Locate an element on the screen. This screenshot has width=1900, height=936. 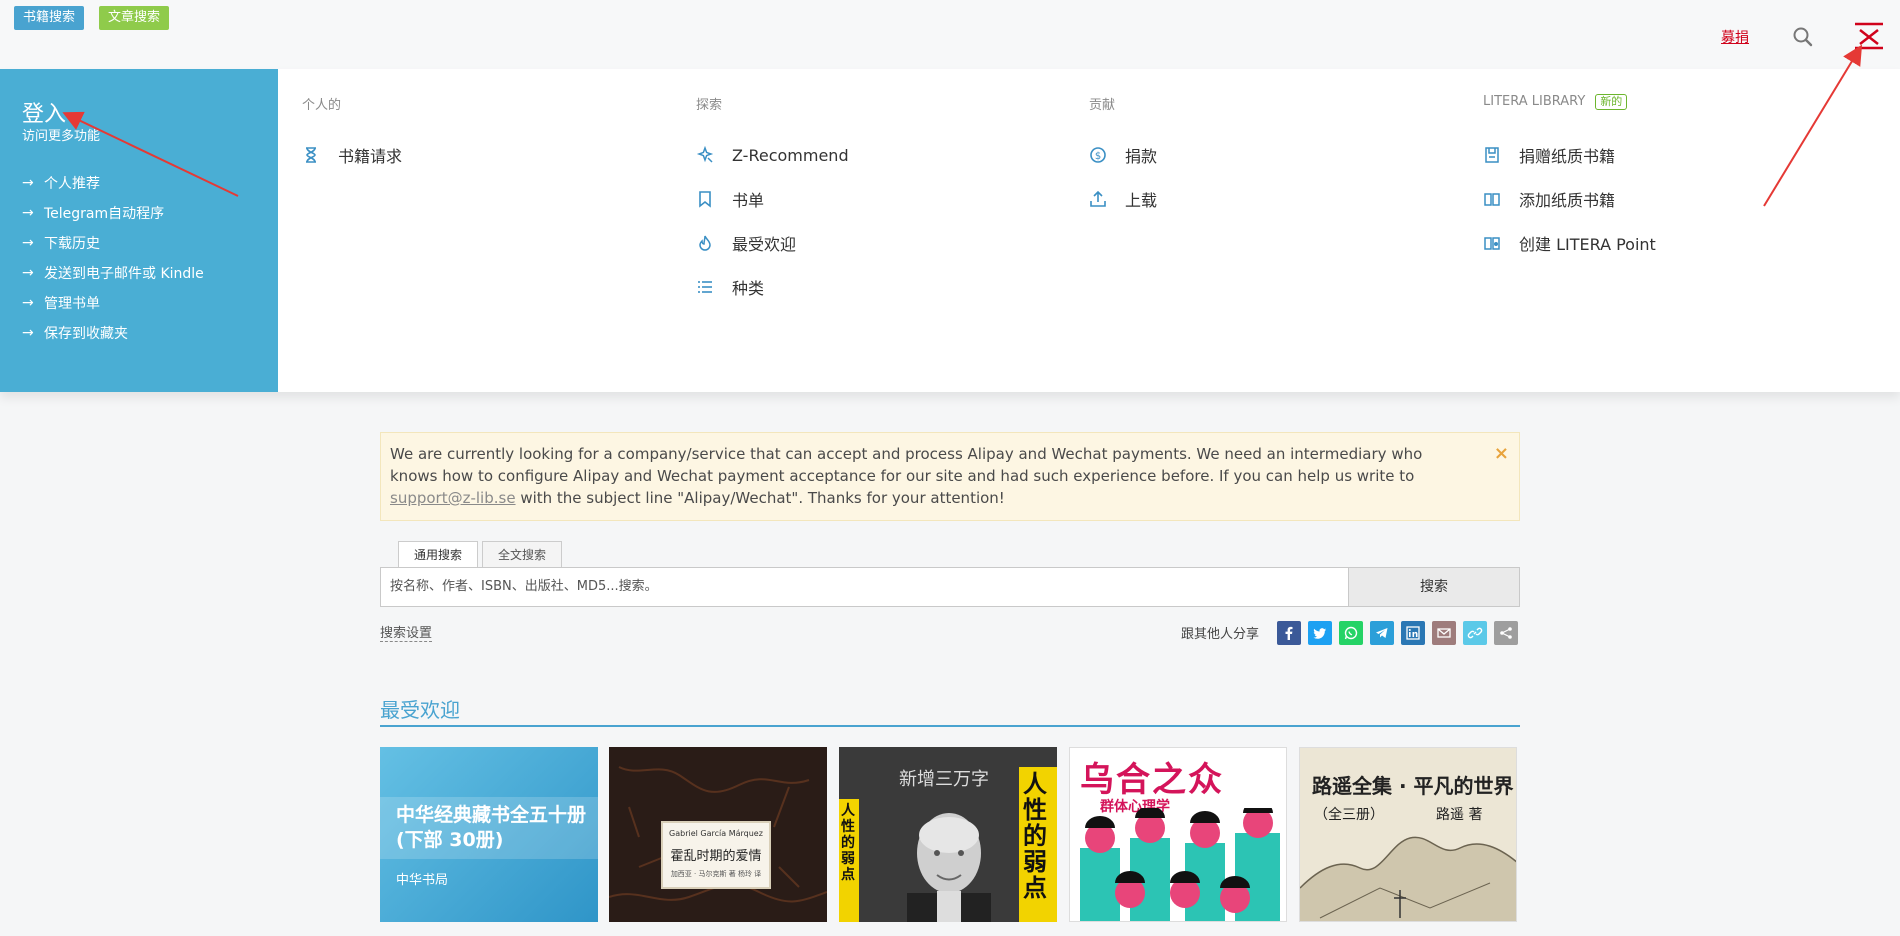
menu-item-z-recommend: Z-Recommend is located at coordinates (772, 155).